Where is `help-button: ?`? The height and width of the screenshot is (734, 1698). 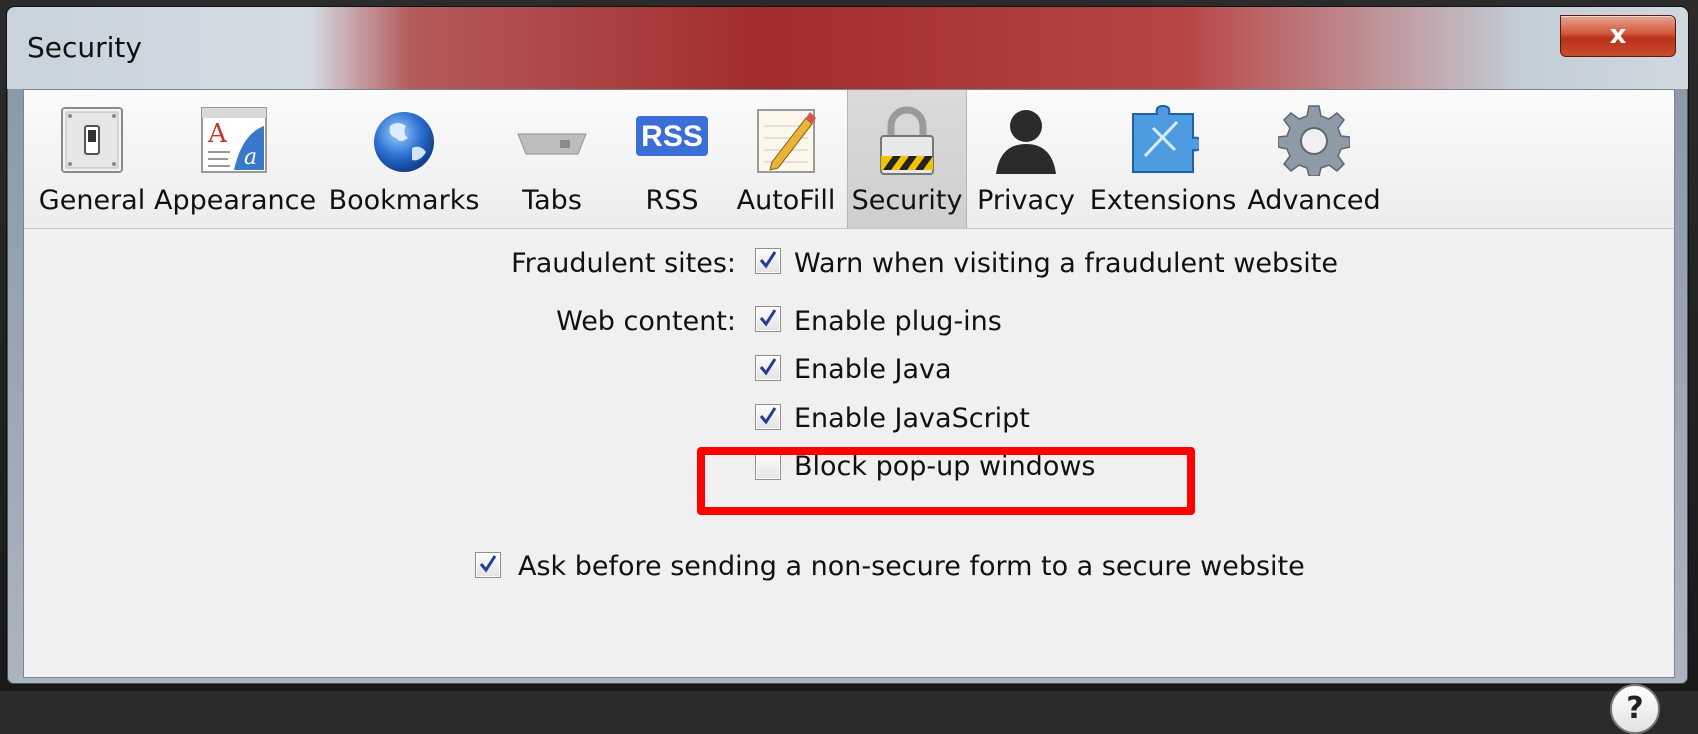 help-button: ? is located at coordinates (1635, 709).